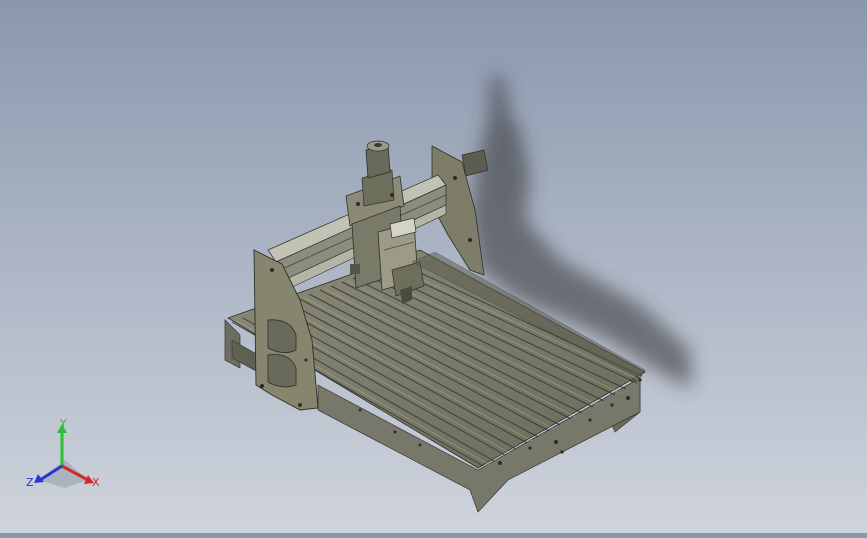 This screenshot has height=538, width=867. What do you see at coordinates (65, 457) in the screenshot?
I see `coordinate-triad: Y X Z` at bounding box center [65, 457].